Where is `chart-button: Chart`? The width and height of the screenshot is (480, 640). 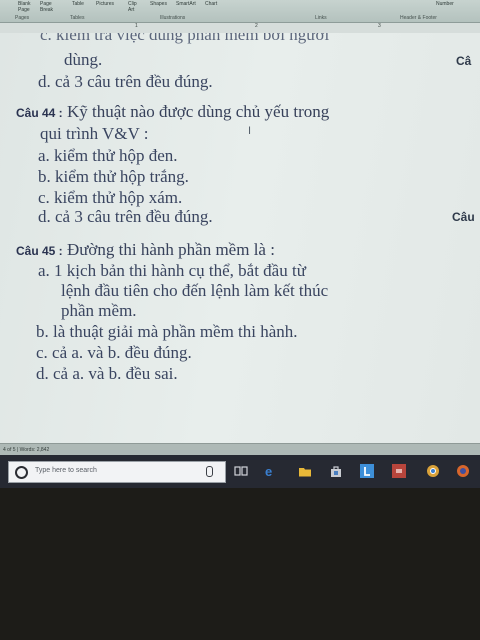 chart-button: Chart is located at coordinates (211, 4).